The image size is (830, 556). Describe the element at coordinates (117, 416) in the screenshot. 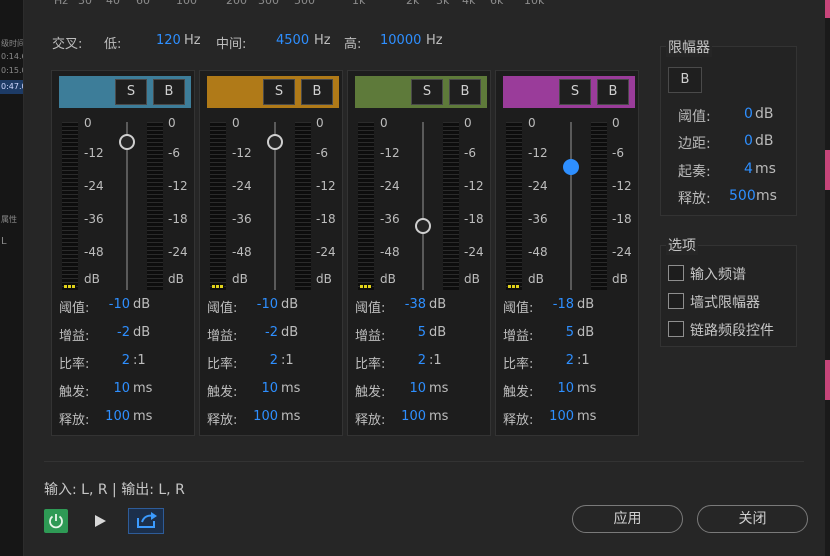

I see `band-1-release-value: 100` at that location.